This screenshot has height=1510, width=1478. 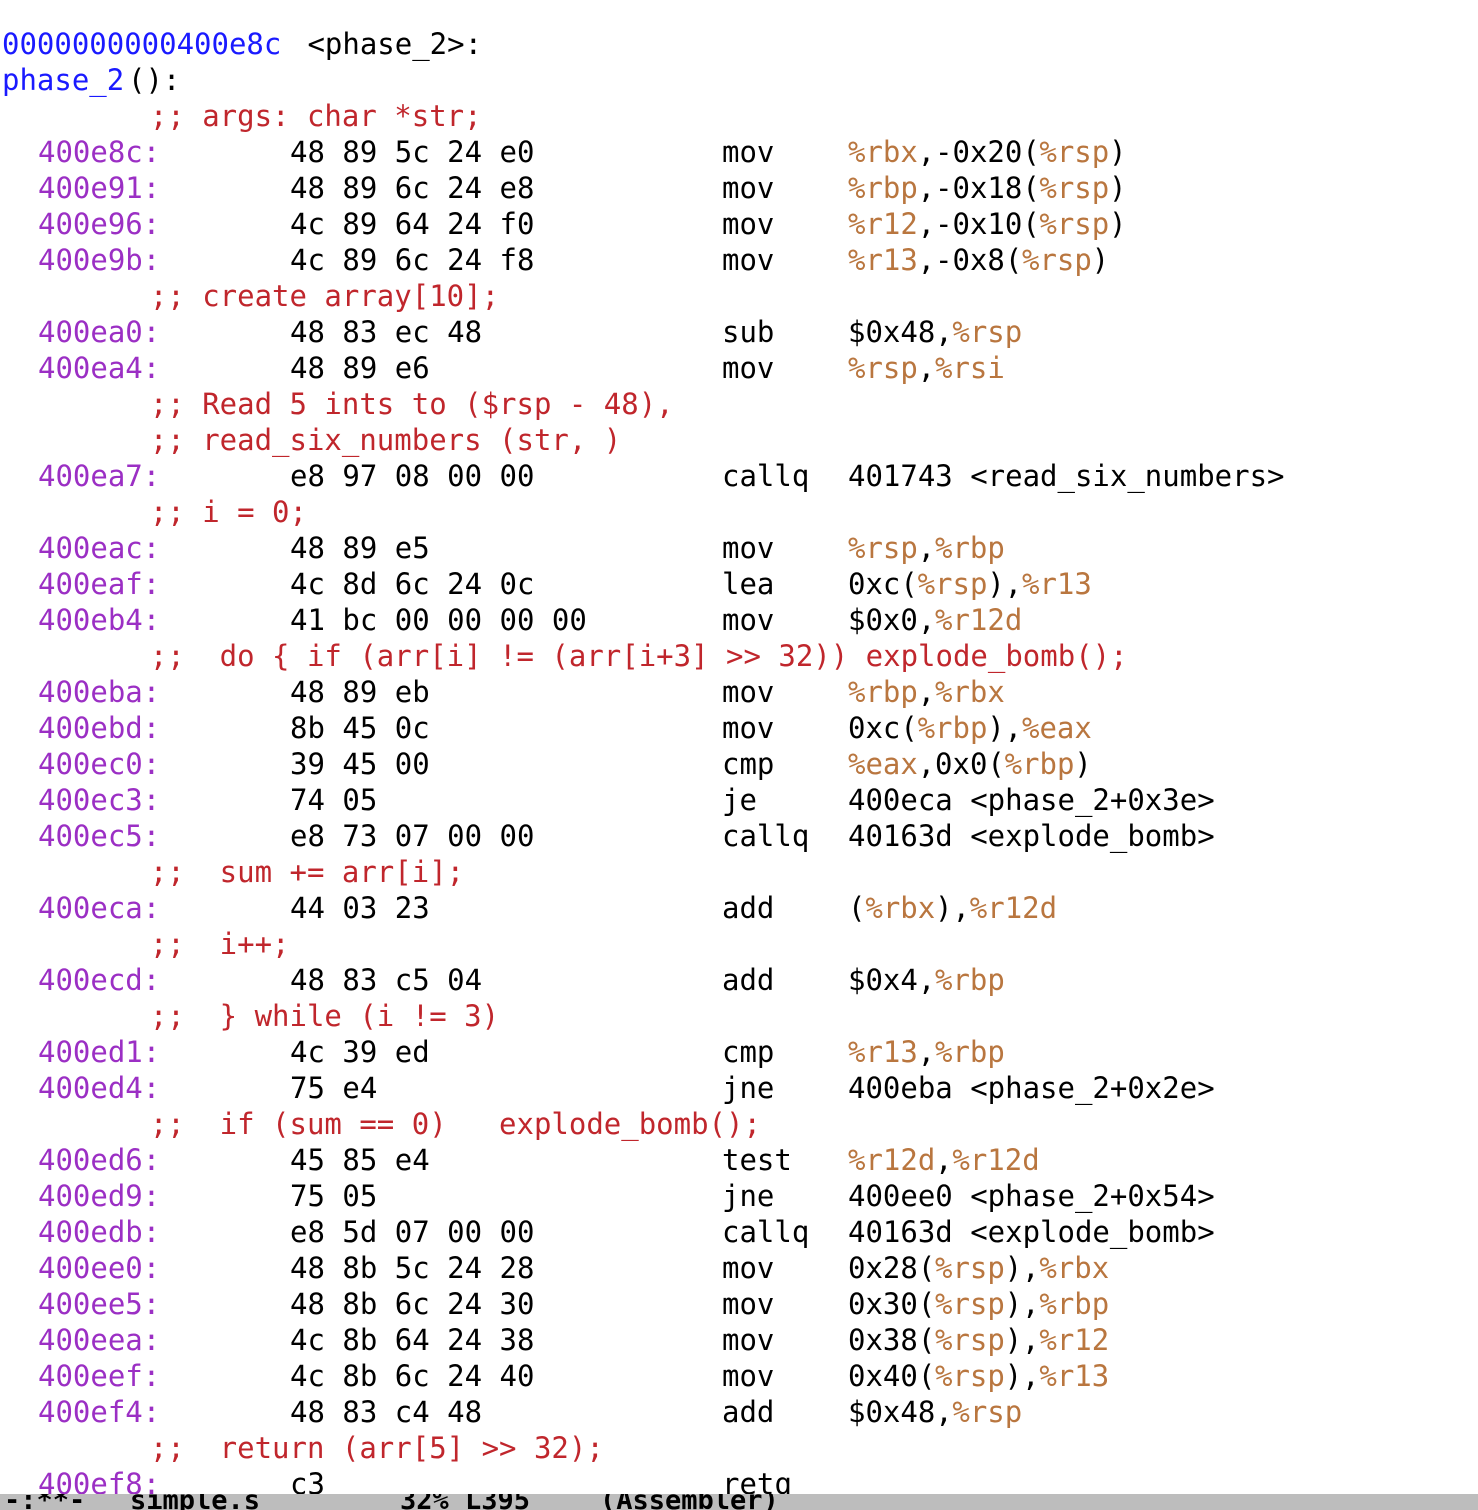 I want to click on opcode-mnemonic: je, so click(x=739, y=800).